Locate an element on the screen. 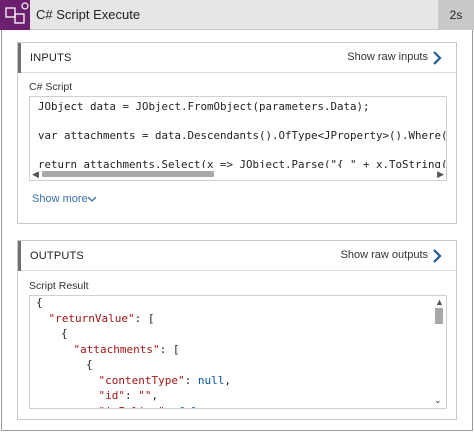 The height and width of the screenshot is (432, 474). csharp-script-label: C# Script is located at coordinates (51, 87).